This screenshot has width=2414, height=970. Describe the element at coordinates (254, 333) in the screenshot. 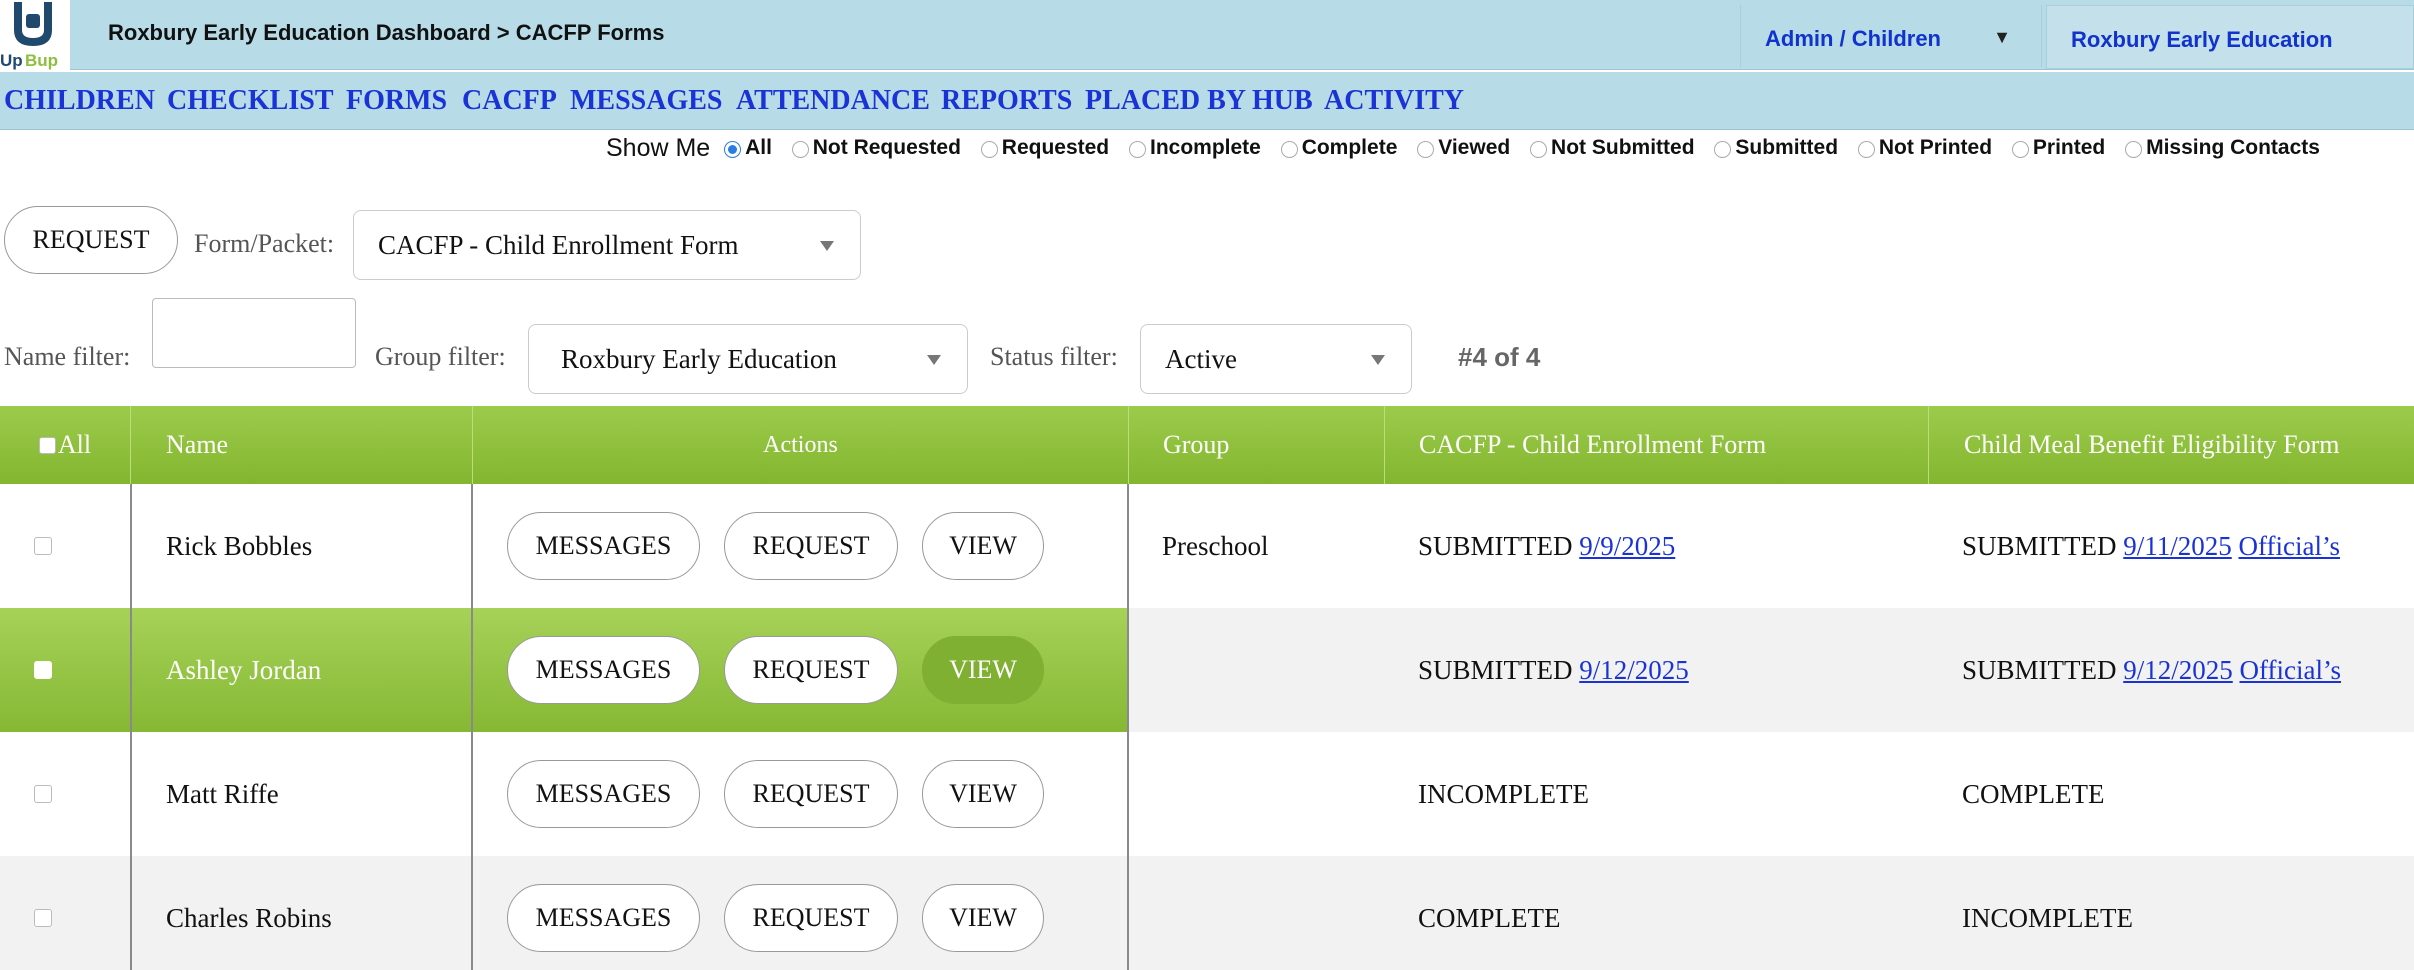

I see `name-filter-input` at that location.